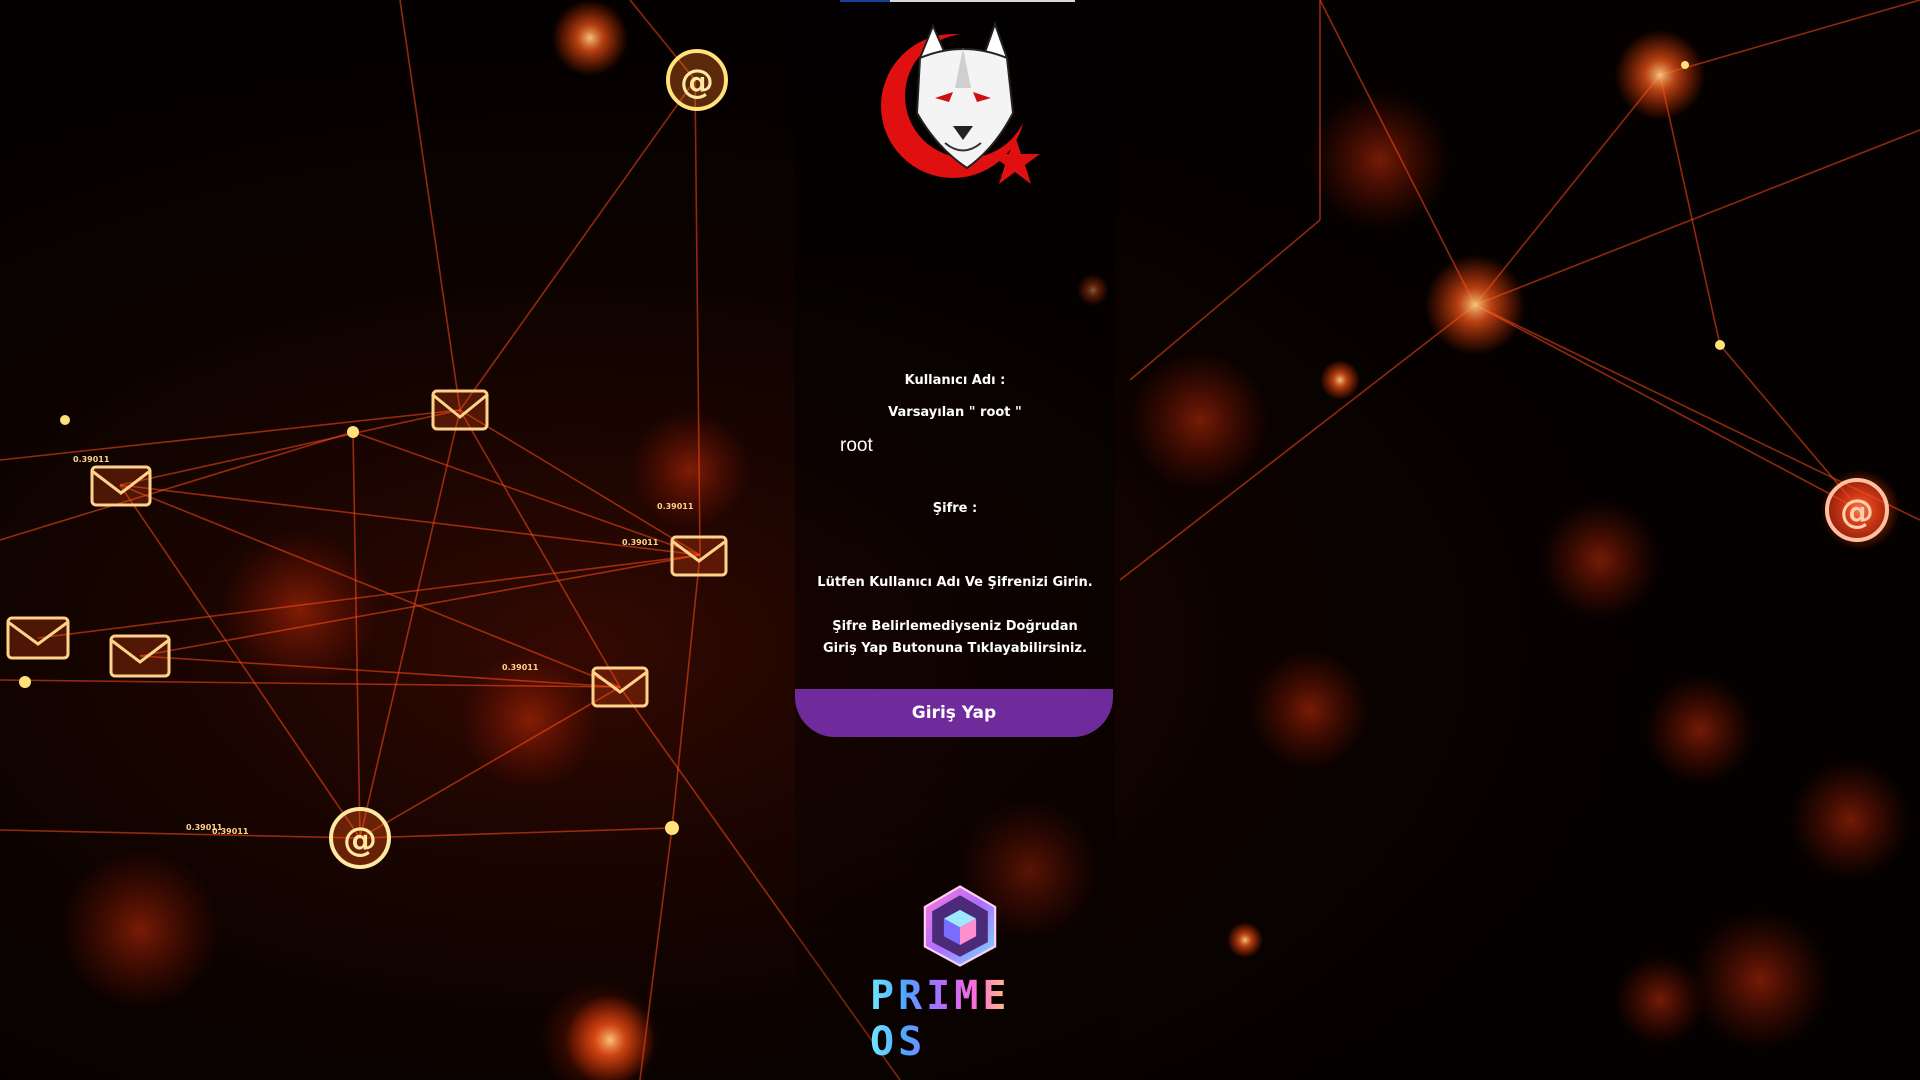  What do you see at coordinates (957, 1) in the screenshot?
I see `top-progress-strip` at bounding box center [957, 1].